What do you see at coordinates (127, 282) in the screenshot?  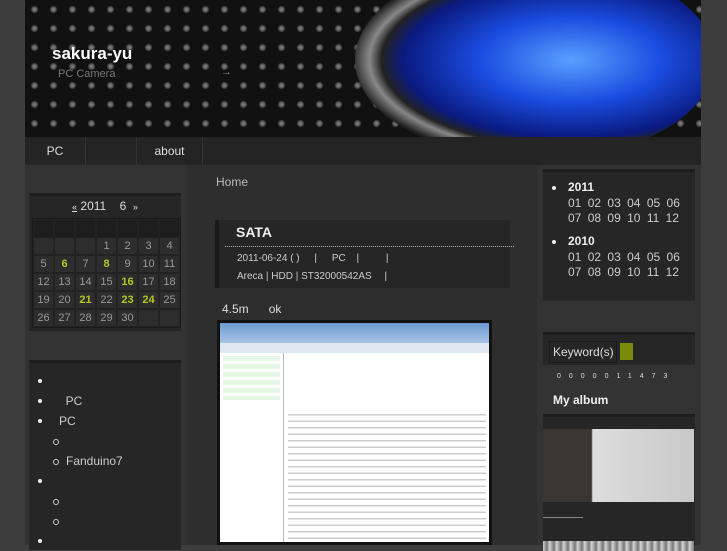 I see `calendar-day: 16` at bounding box center [127, 282].